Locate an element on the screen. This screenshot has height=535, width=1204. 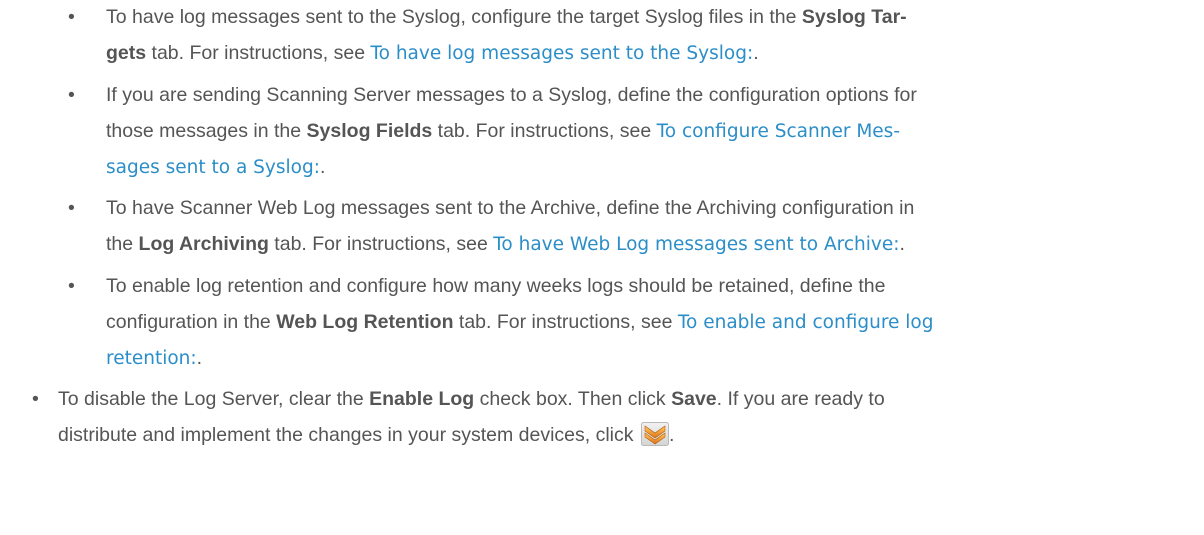
body-text: those messages in the is located at coordinates (206, 131).